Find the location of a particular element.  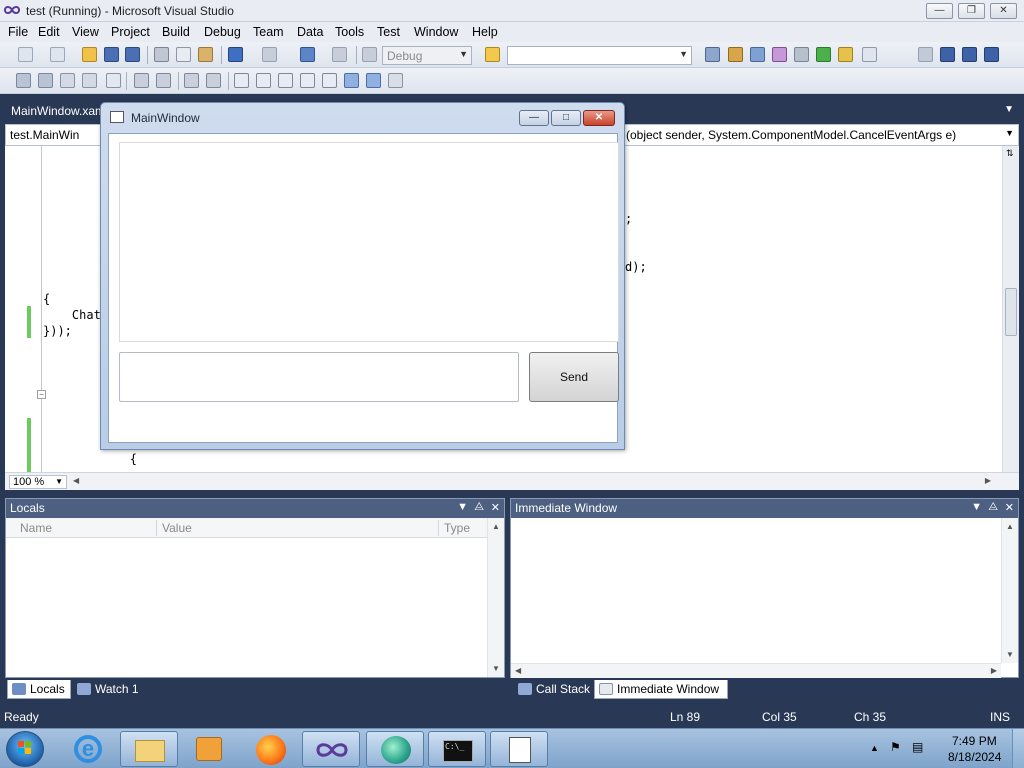

find-in-files-icon is located at coordinates (492, 54).